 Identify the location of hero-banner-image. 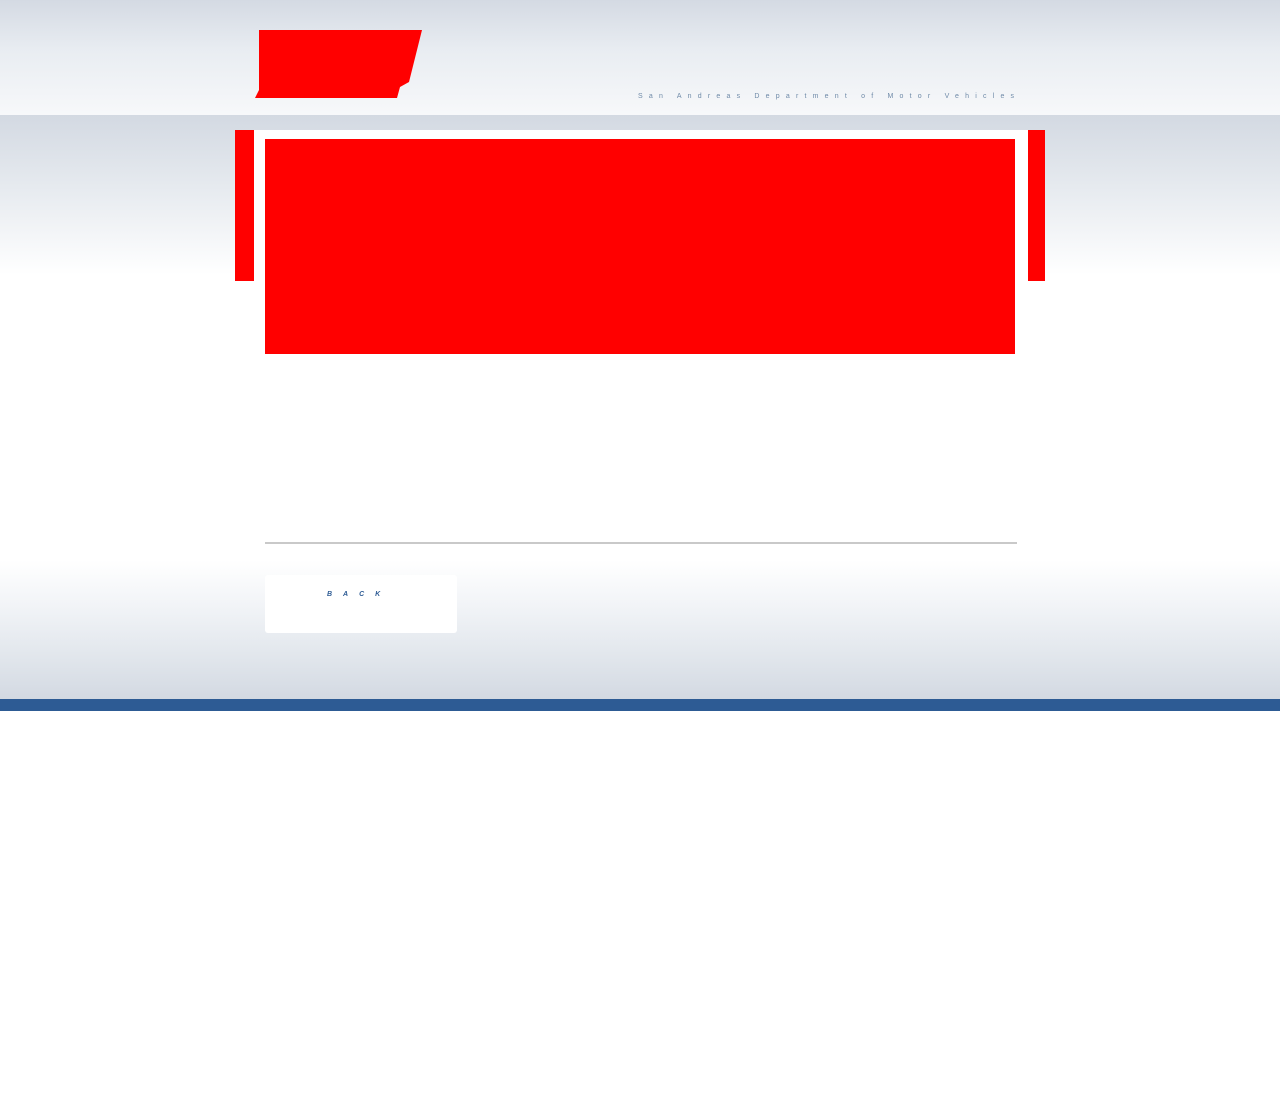
(640, 246).